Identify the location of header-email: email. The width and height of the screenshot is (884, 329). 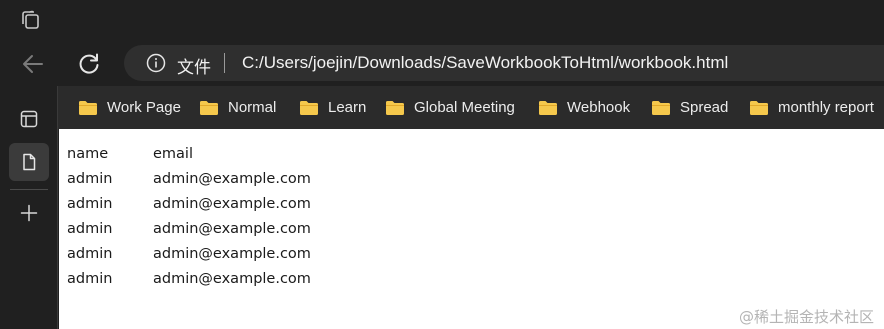
(173, 153).